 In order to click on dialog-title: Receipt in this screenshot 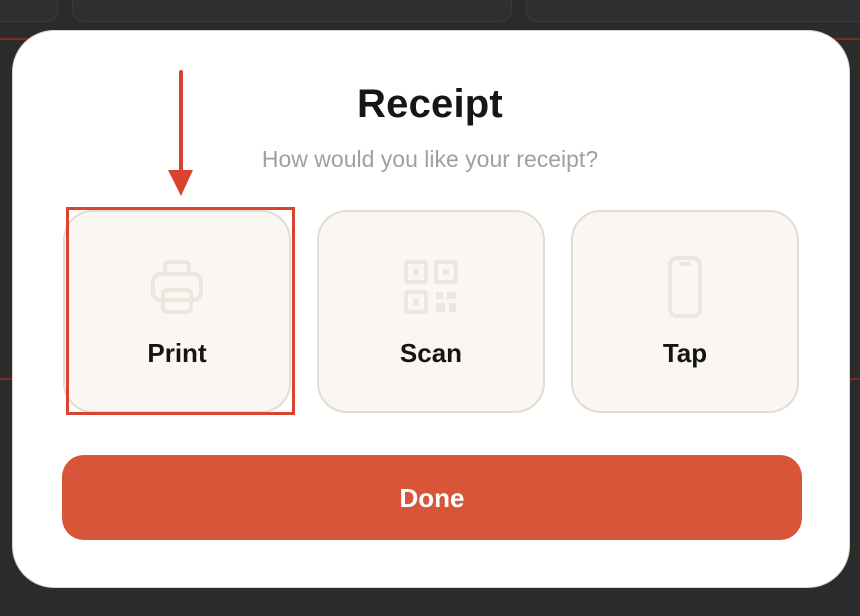, I will do `click(430, 104)`.